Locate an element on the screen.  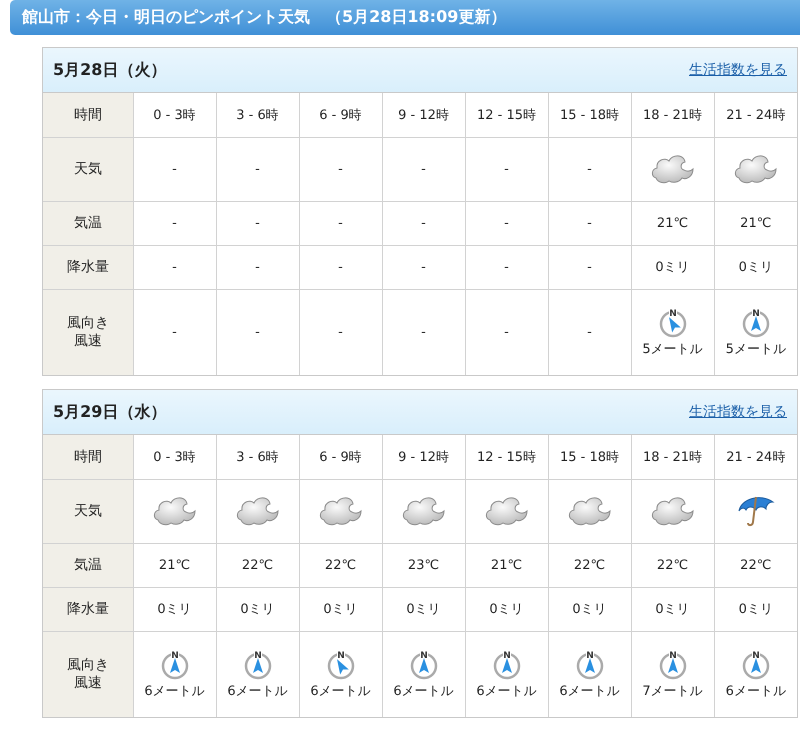
page-title: 館山市：今日・明日のピンポイント天気 （5月28日18:09更新） is located at coordinates (405, 17).